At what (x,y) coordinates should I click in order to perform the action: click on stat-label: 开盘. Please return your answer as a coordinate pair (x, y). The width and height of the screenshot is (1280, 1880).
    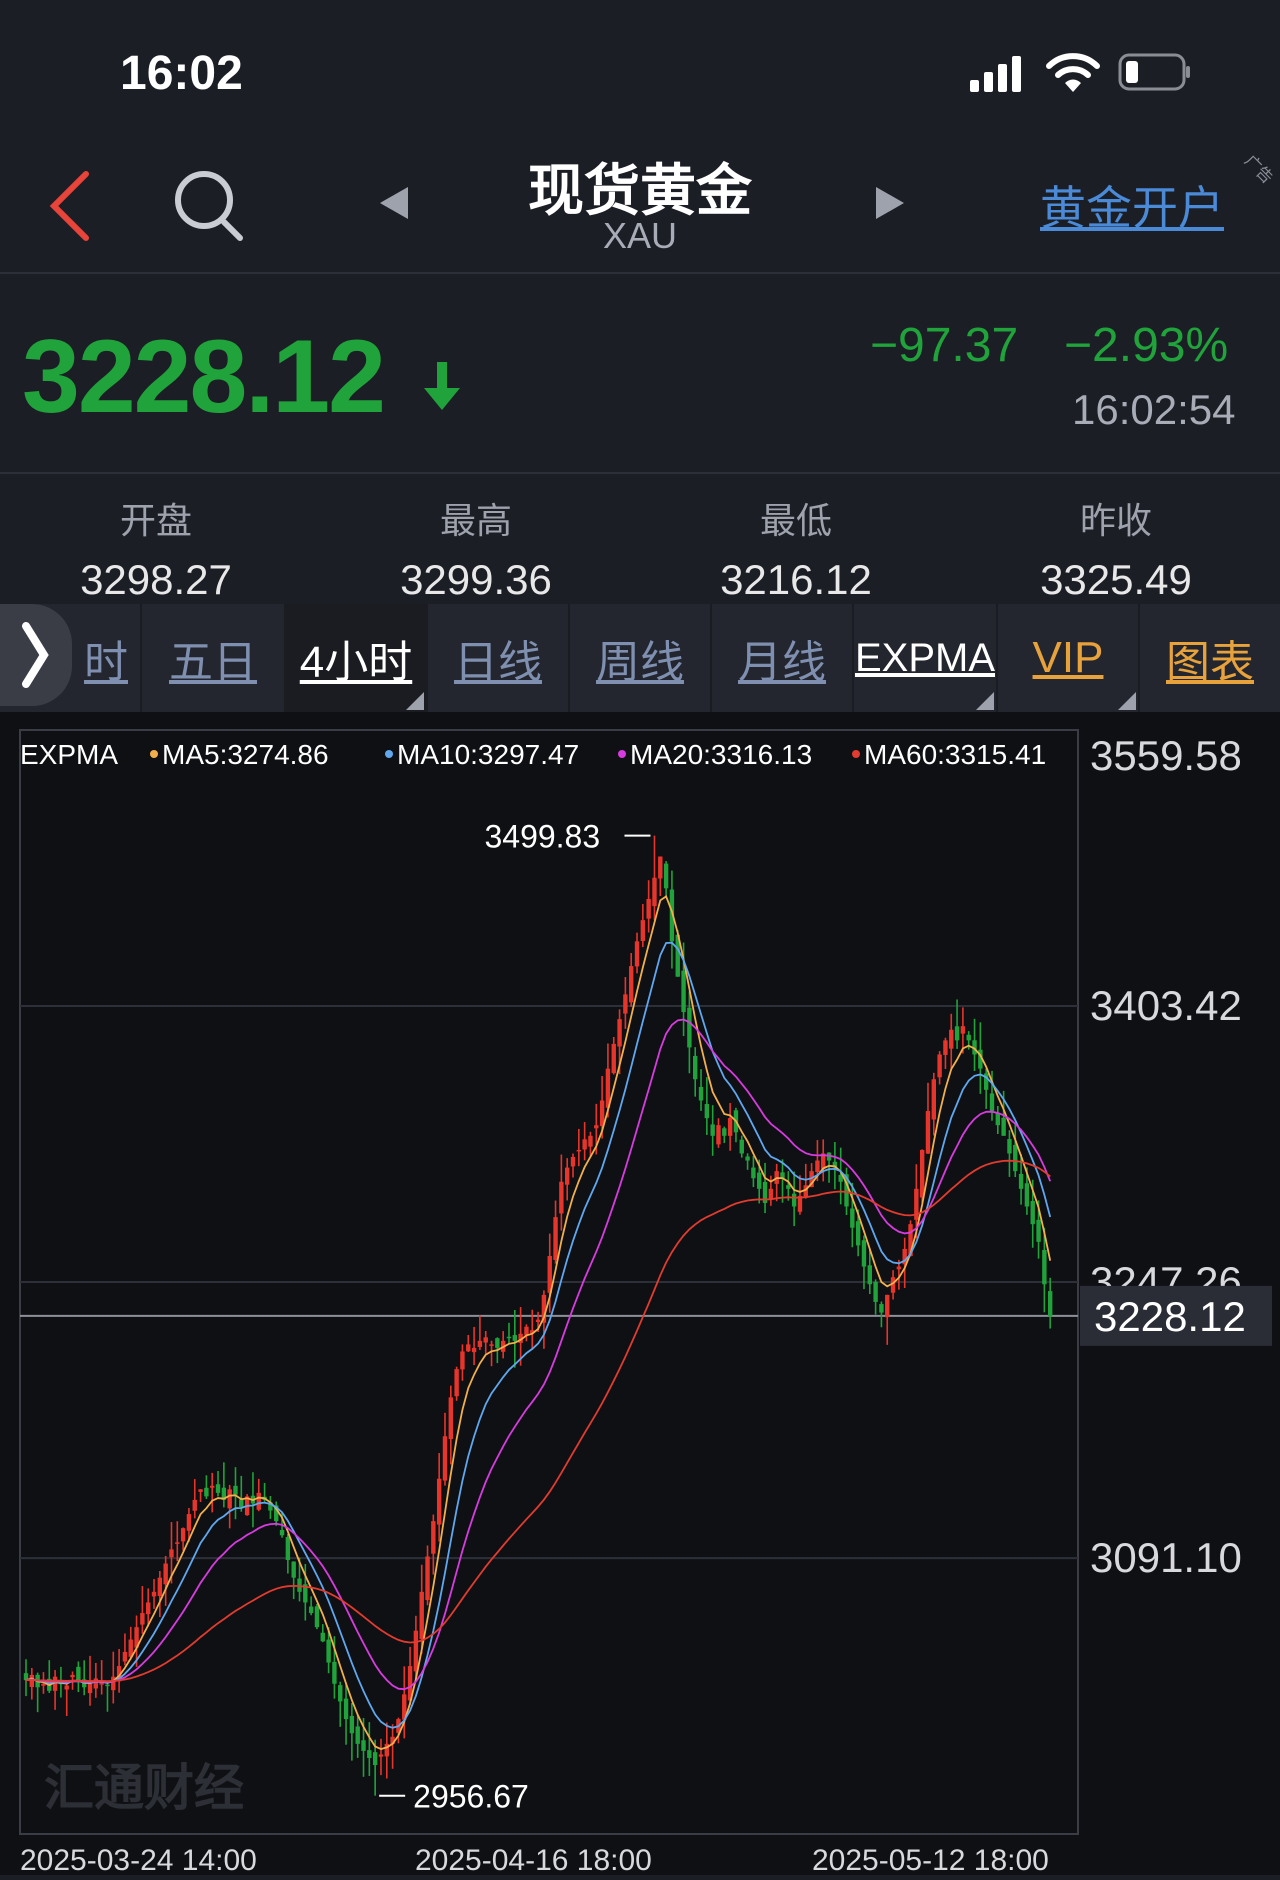
    Looking at the image, I should click on (155, 520).